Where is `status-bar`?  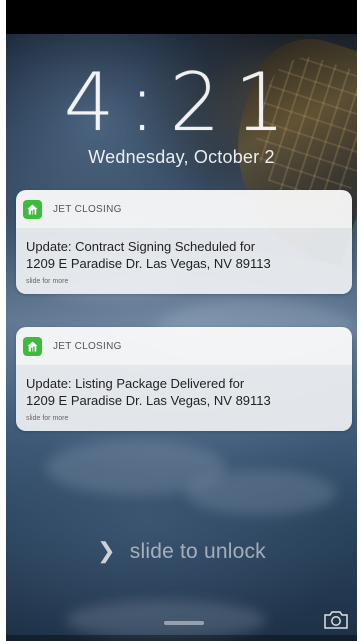
status-bar is located at coordinates (181, 17).